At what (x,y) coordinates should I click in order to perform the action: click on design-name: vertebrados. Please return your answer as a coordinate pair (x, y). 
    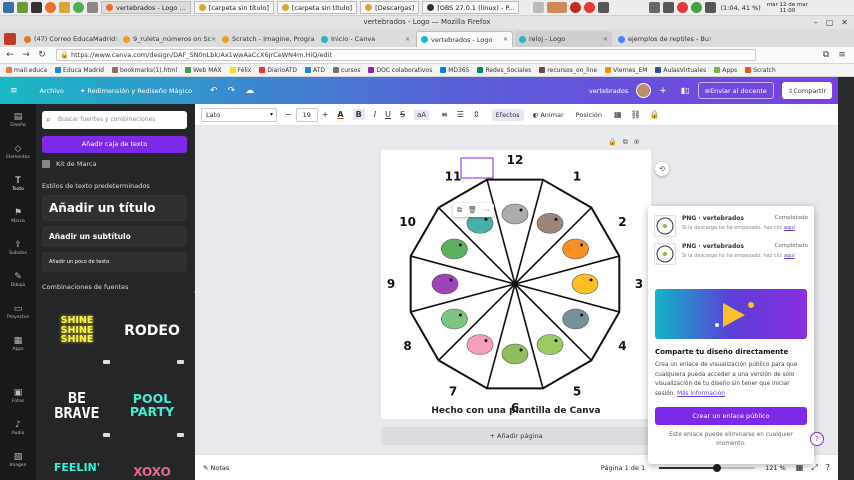
    Looking at the image, I should click on (608, 91).